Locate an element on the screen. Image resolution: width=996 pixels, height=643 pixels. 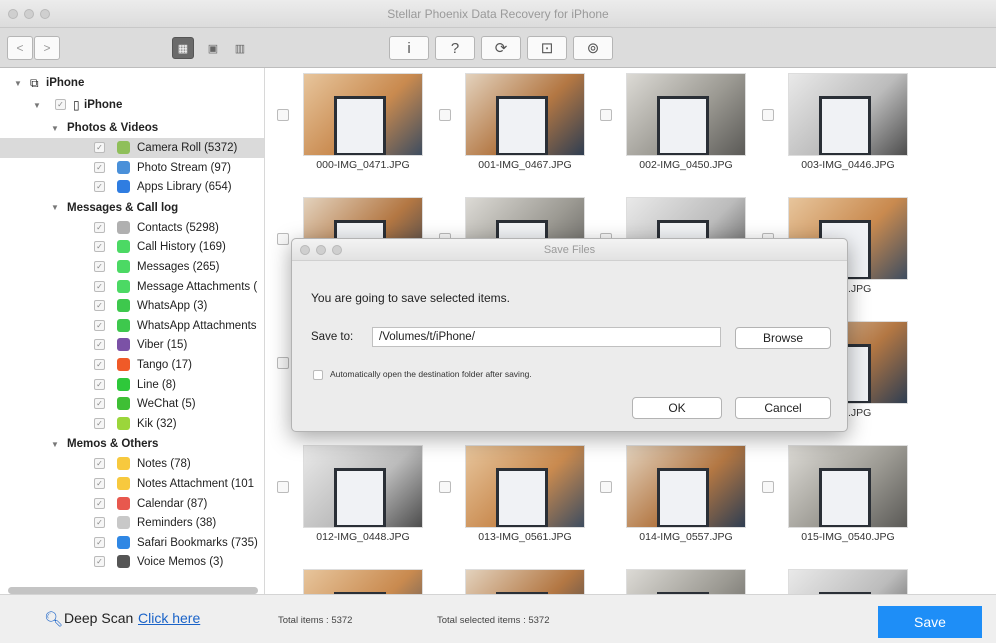
tree-item: ✓ Camera Roll (5372) is located at coordinates (132, 148).